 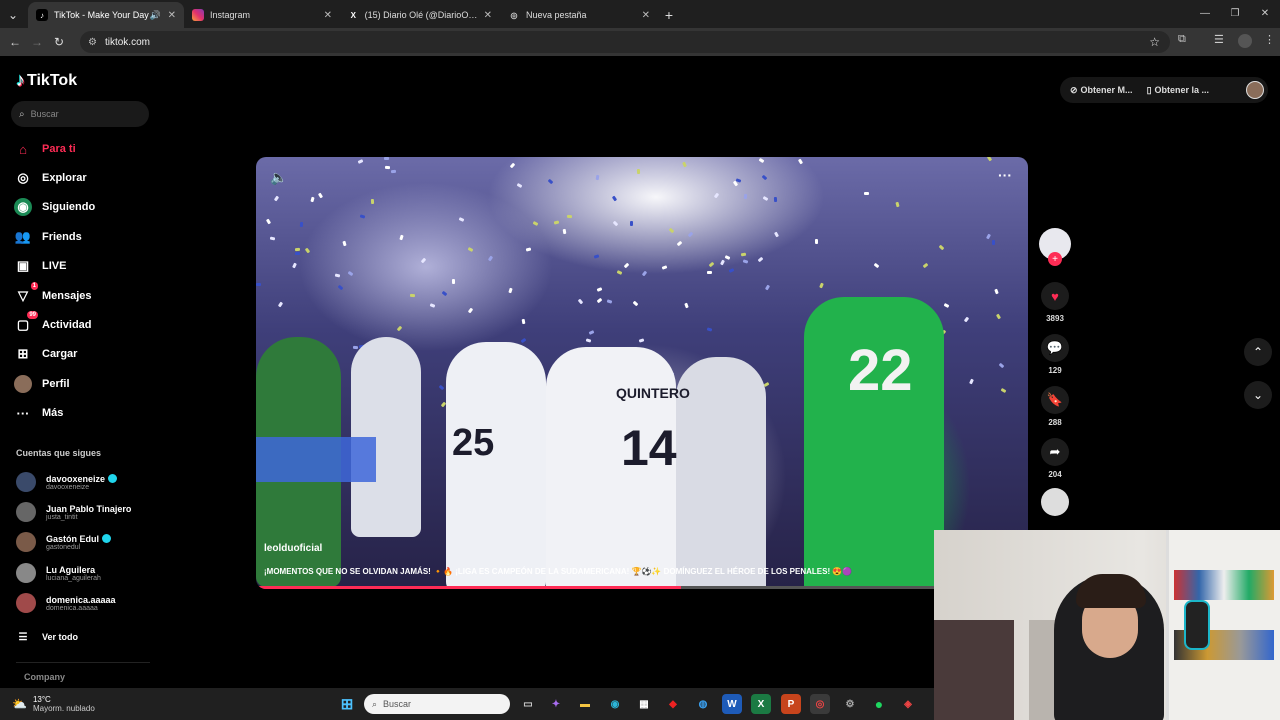 I want to click on user-avatar, so click(x=1255, y=90).